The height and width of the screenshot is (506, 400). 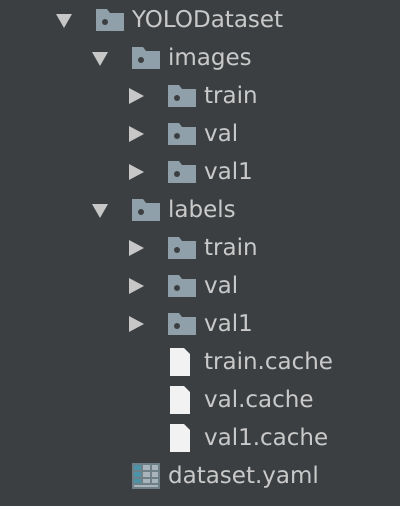 I want to click on file-name: val1.cache, so click(x=266, y=438).